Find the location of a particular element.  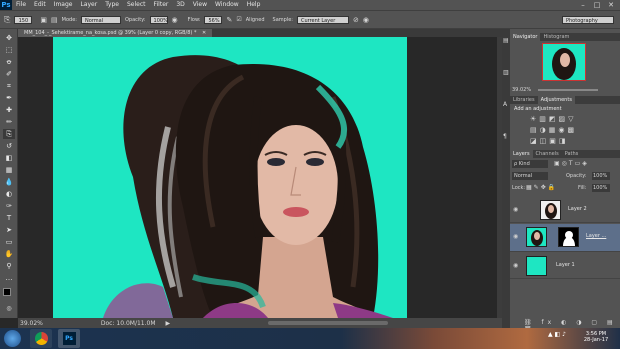

gradient-tool-icon: ▦ is located at coordinates (9, 170).